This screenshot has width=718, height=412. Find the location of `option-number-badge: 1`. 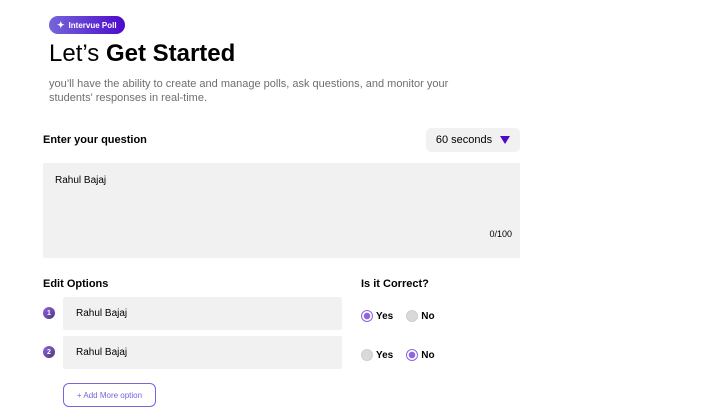

option-number-badge: 1 is located at coordinates (49, 313).